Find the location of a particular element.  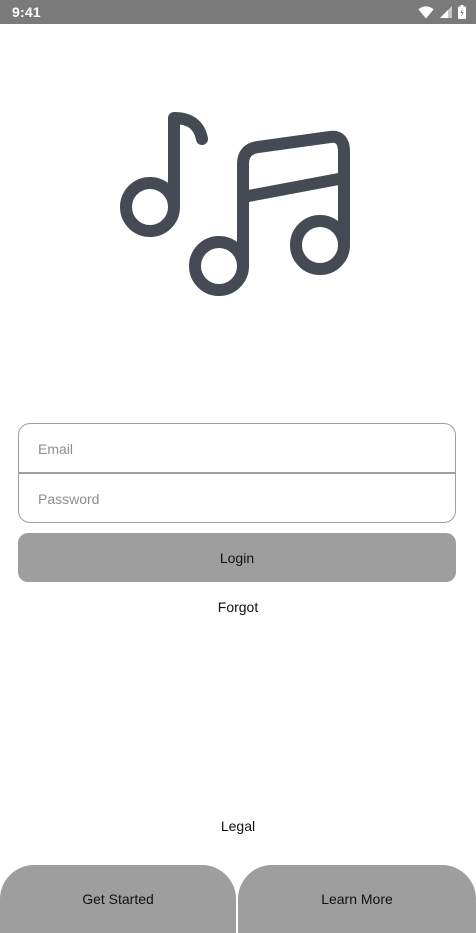

music-notes-icon is located at coordinates (238, 204).